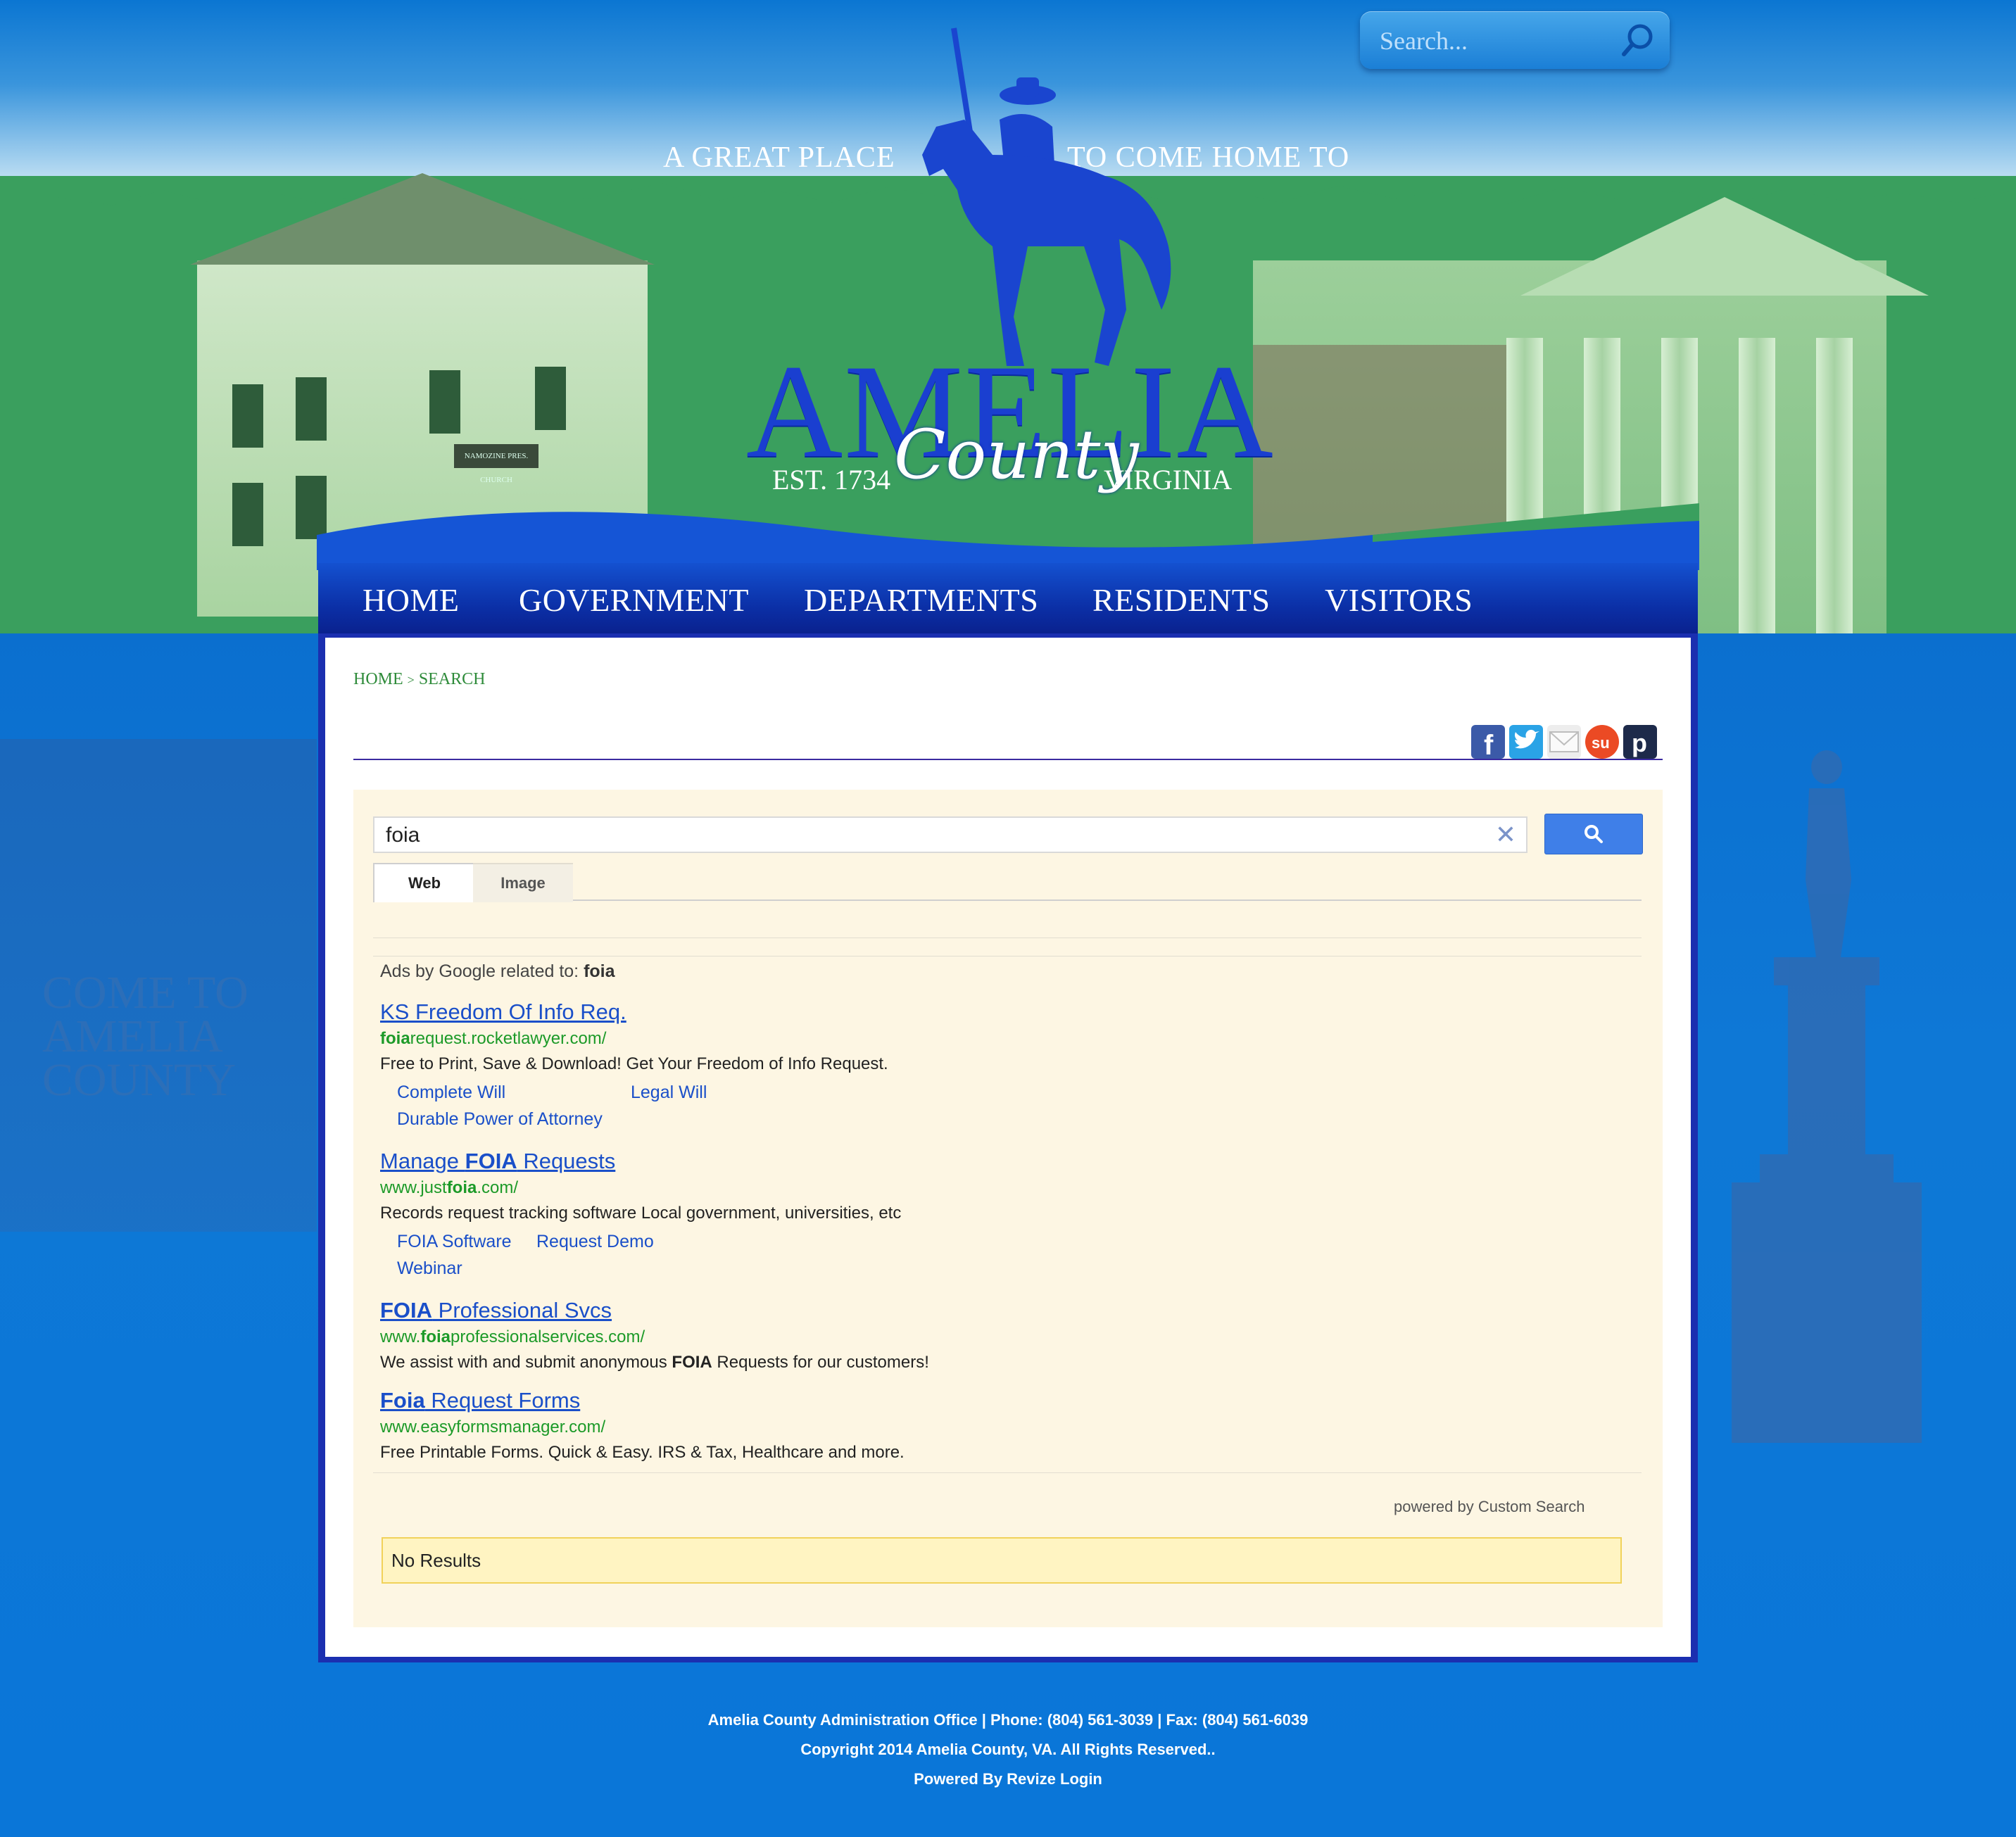 The image size is (2016, 1837). Describe the element at coordinates (496, 464) in the screenshot. I see `church-sign: NAMOZINE PRES. CHURCH` at that location.